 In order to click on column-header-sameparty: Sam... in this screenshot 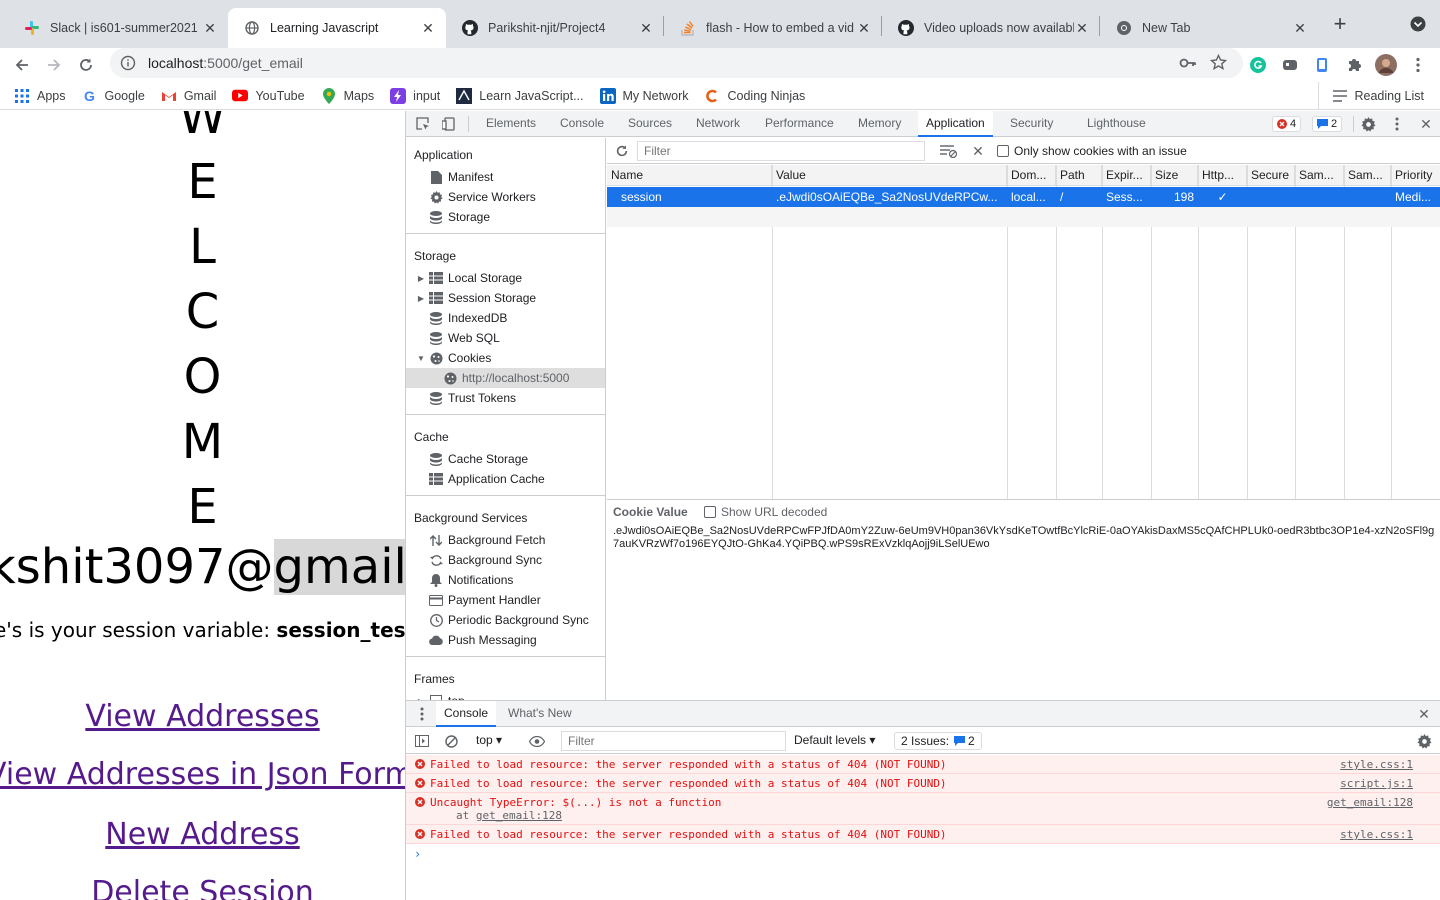, I will do `click(1367, 175)`.